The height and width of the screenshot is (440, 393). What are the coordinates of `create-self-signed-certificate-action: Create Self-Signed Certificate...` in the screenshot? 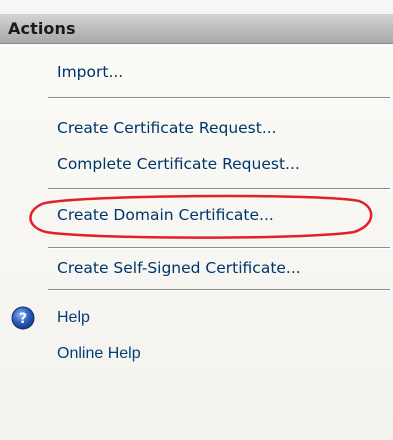 It's located at (179, 268).